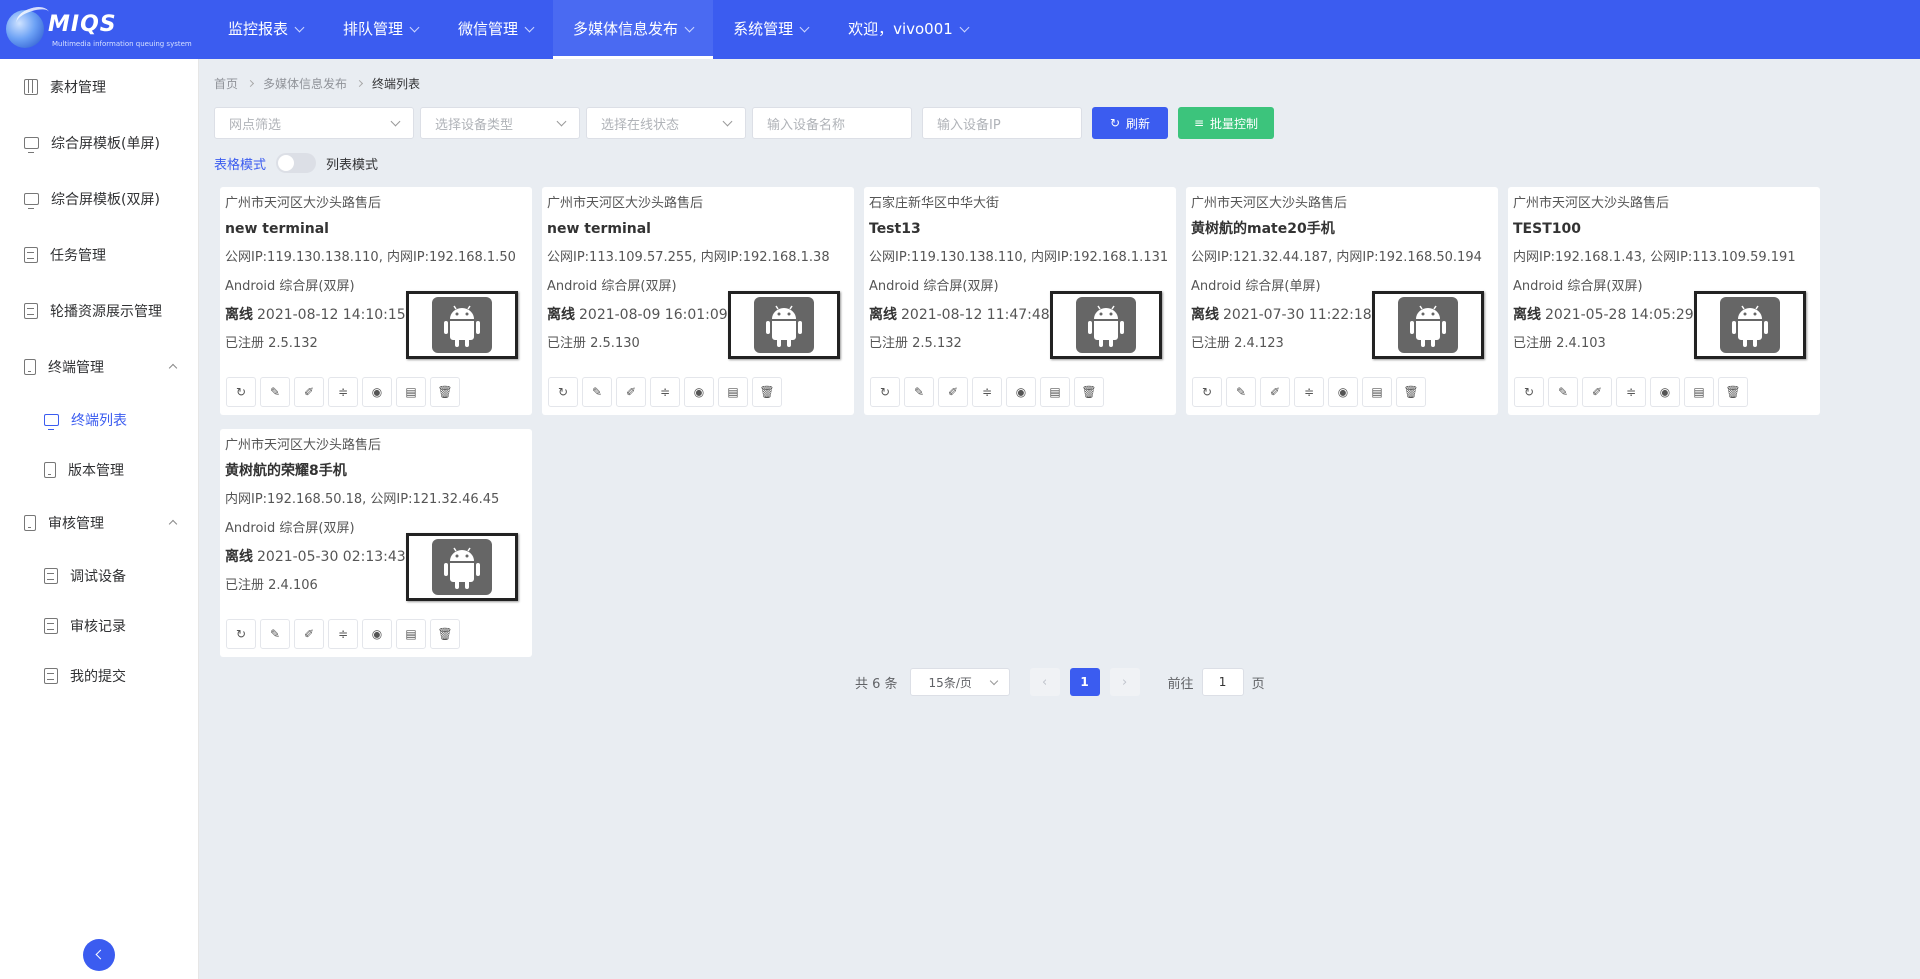 This screenshot has height=979, width=1920. I want to click on refresh-button: ↻ 刷新, so click(1130, 123).